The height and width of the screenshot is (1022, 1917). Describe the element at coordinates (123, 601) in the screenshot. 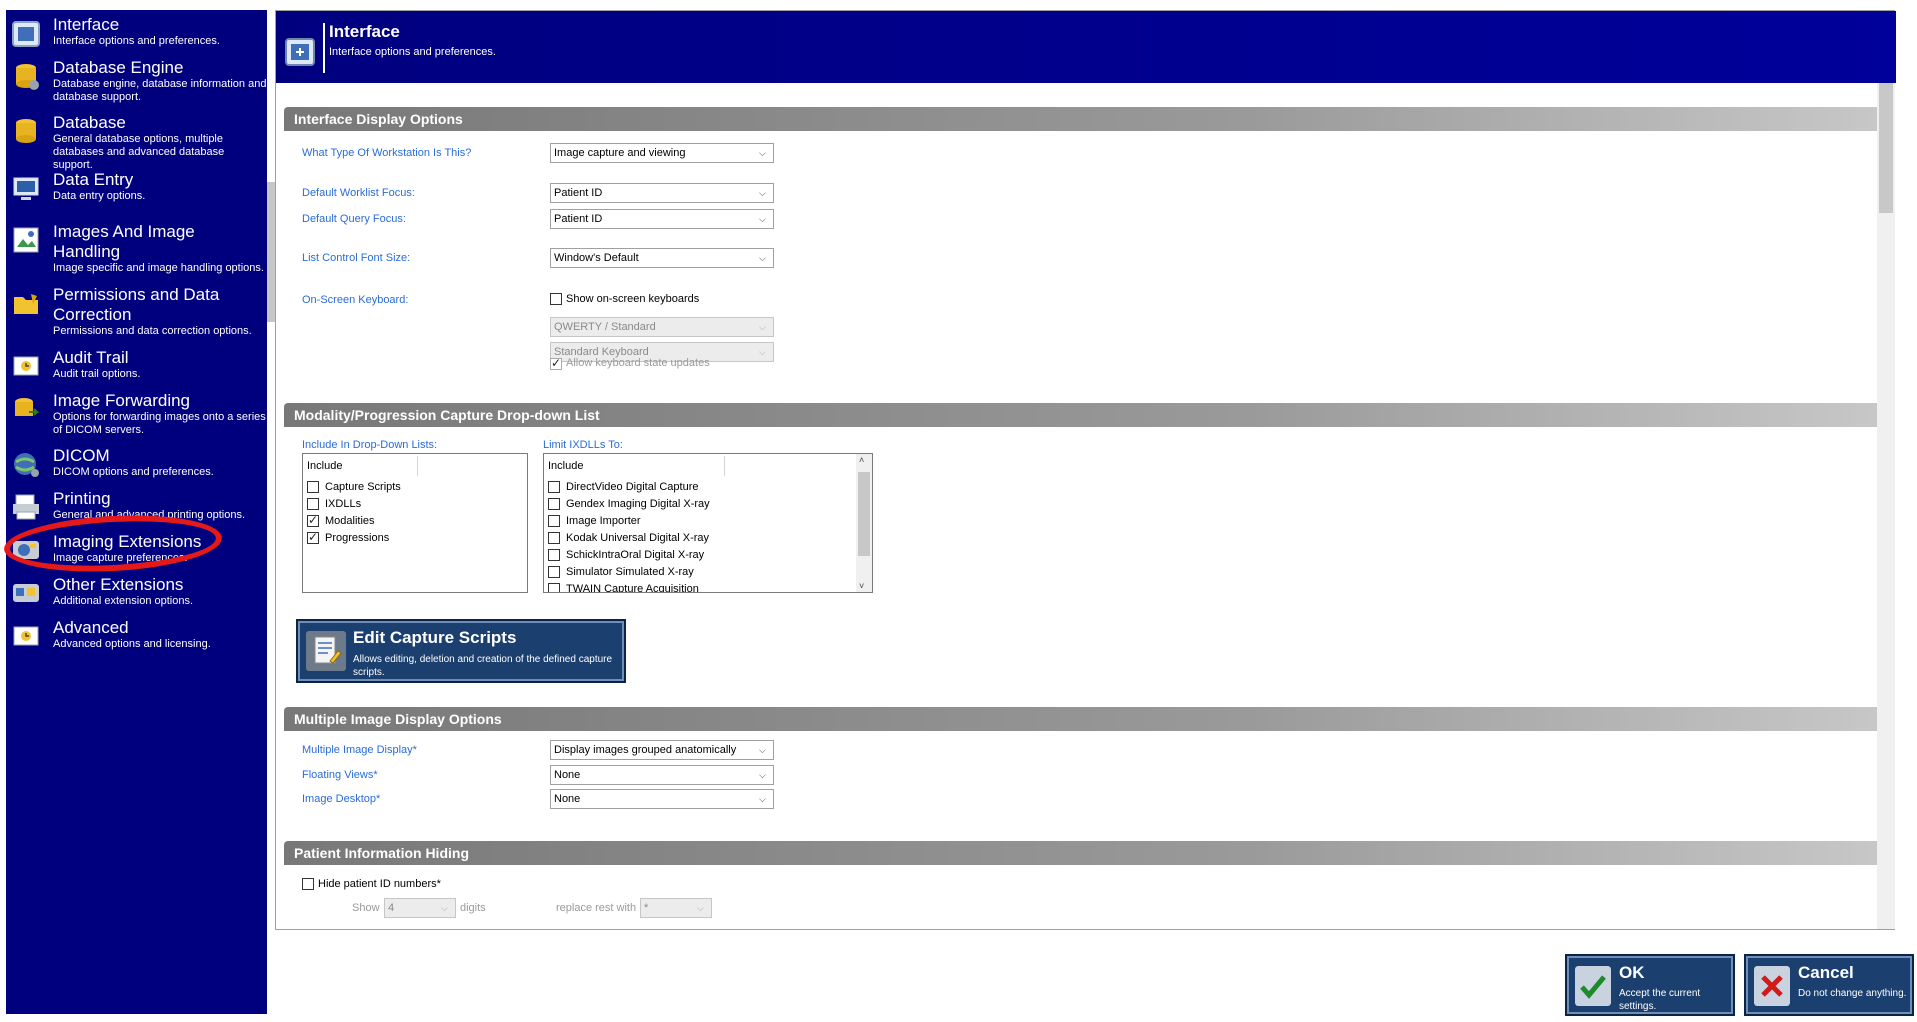

I see `sidebar-item-desc: Additional extension options.` at that location.